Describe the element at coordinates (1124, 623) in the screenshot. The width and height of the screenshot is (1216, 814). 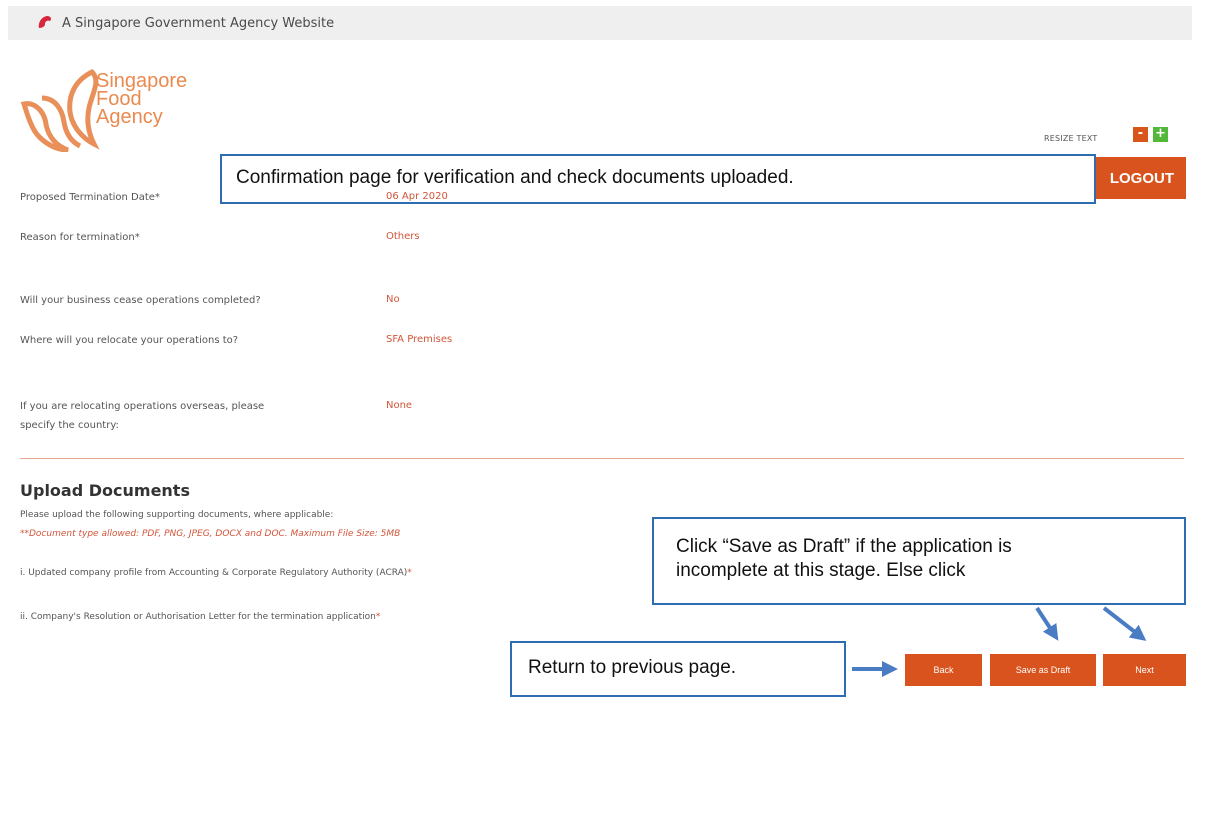
I see `arrow-to-next-icon` at that location.